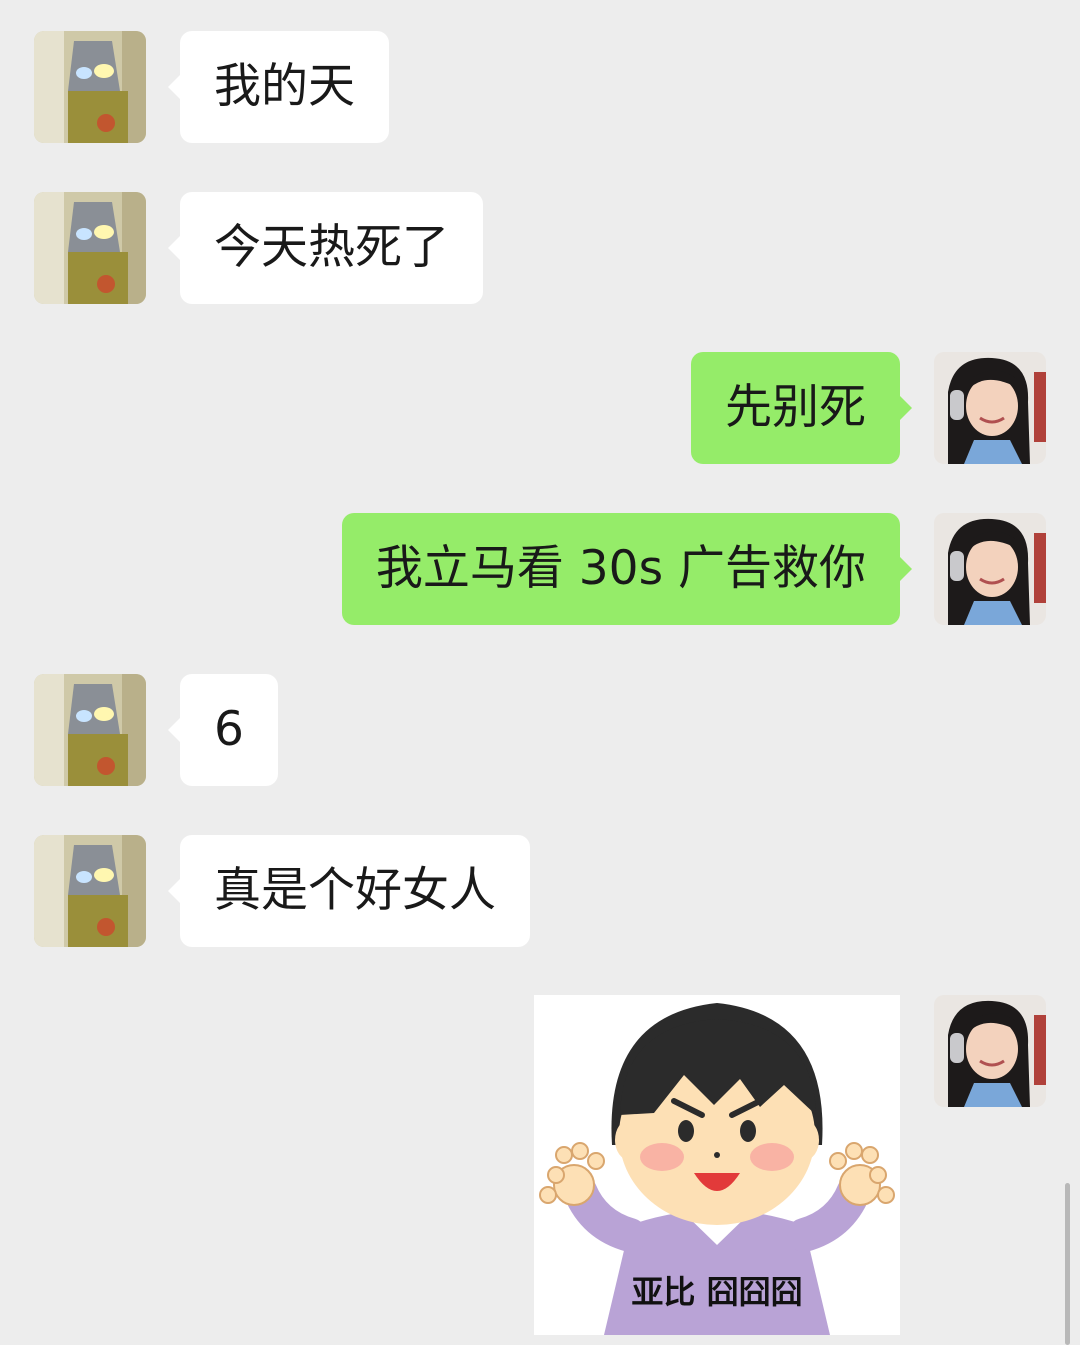 The image size is (1080, 1345). What do you see at coordinates (1067, 1264) in the screenshot?
I see `scrollbar` at bounding box center [1067, 1264].